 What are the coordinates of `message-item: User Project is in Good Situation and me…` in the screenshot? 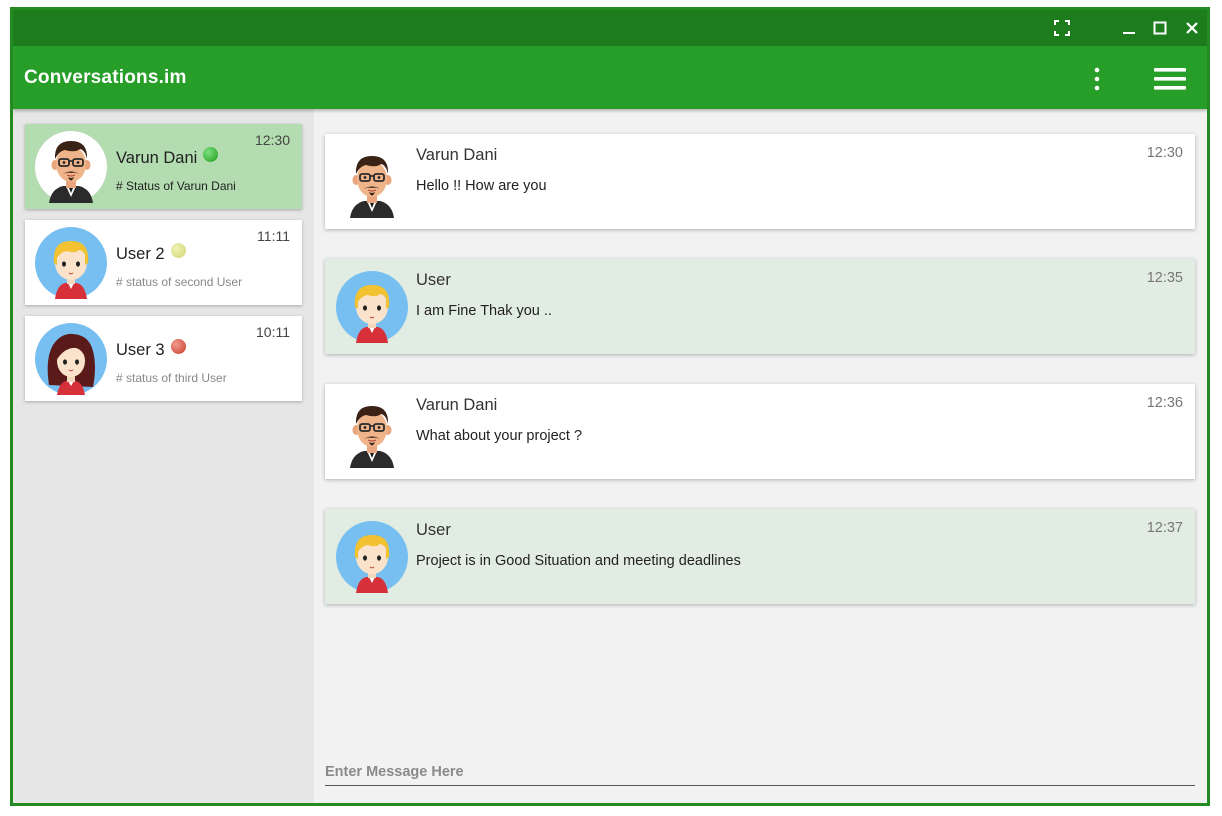 It's located at (760, 556).